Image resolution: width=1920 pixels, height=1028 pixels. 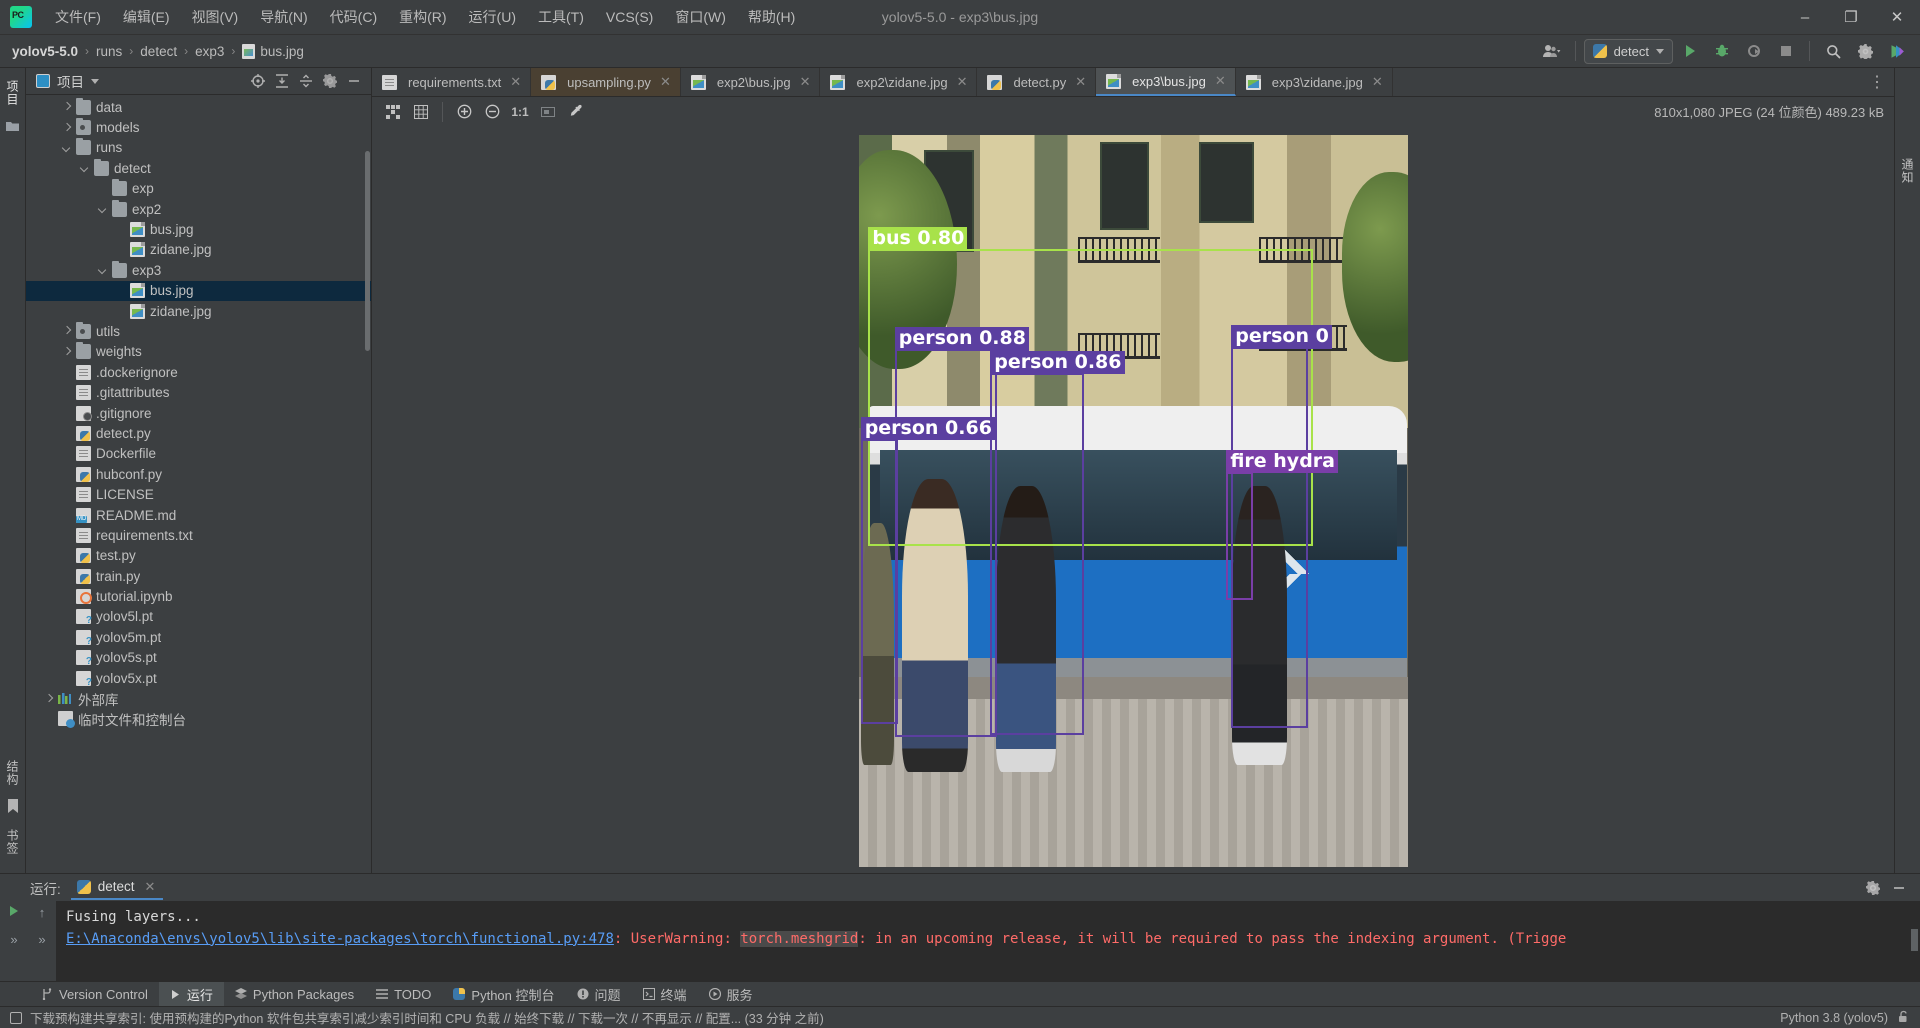 I want to click on menu-refactor: 重构(R), so click(x=422, y=17).